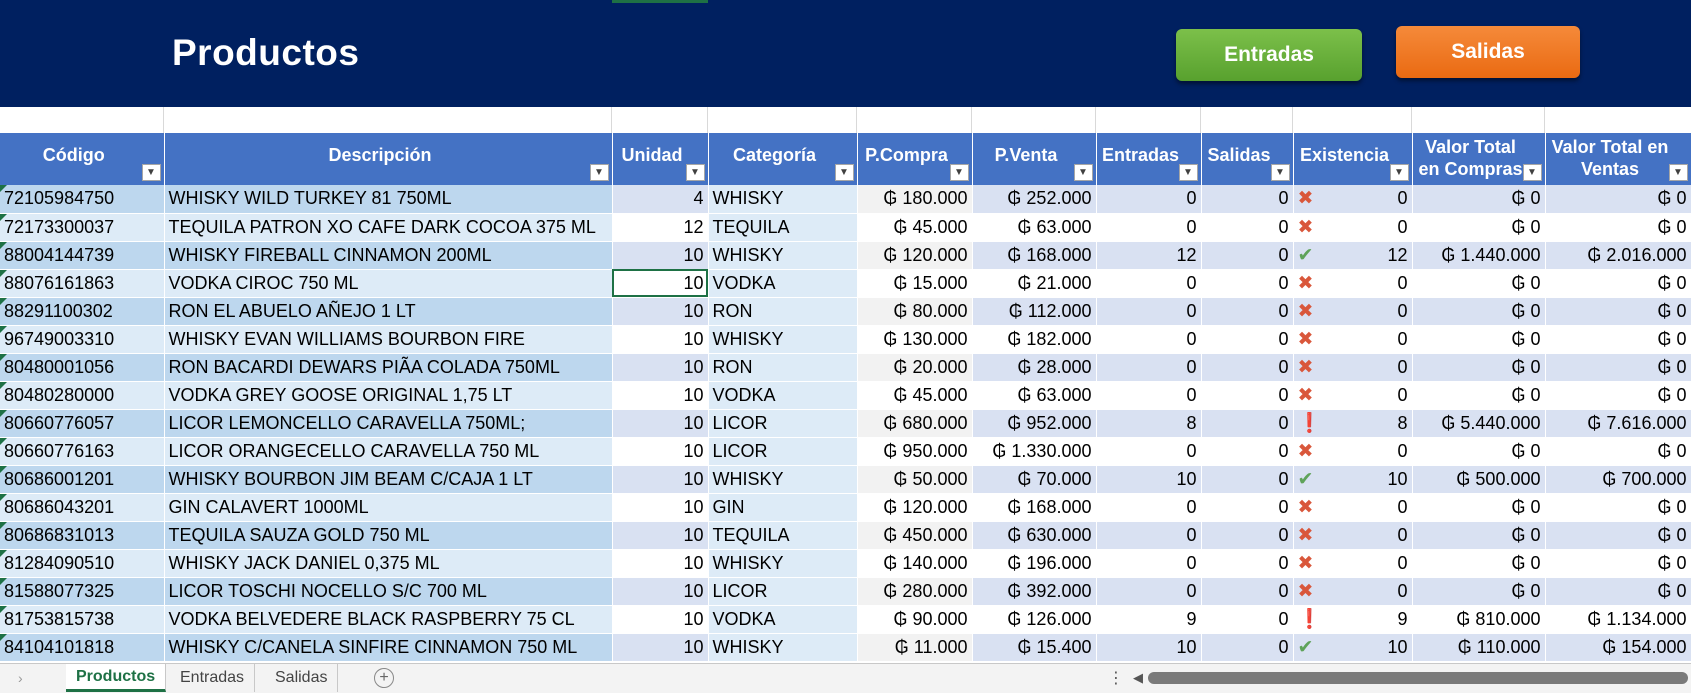  Describe the element at coordinates (388, 563) in the screenshot. I see `cell-descripcion: WHISKY JACK DANIEL 0,375 ML` at that location.